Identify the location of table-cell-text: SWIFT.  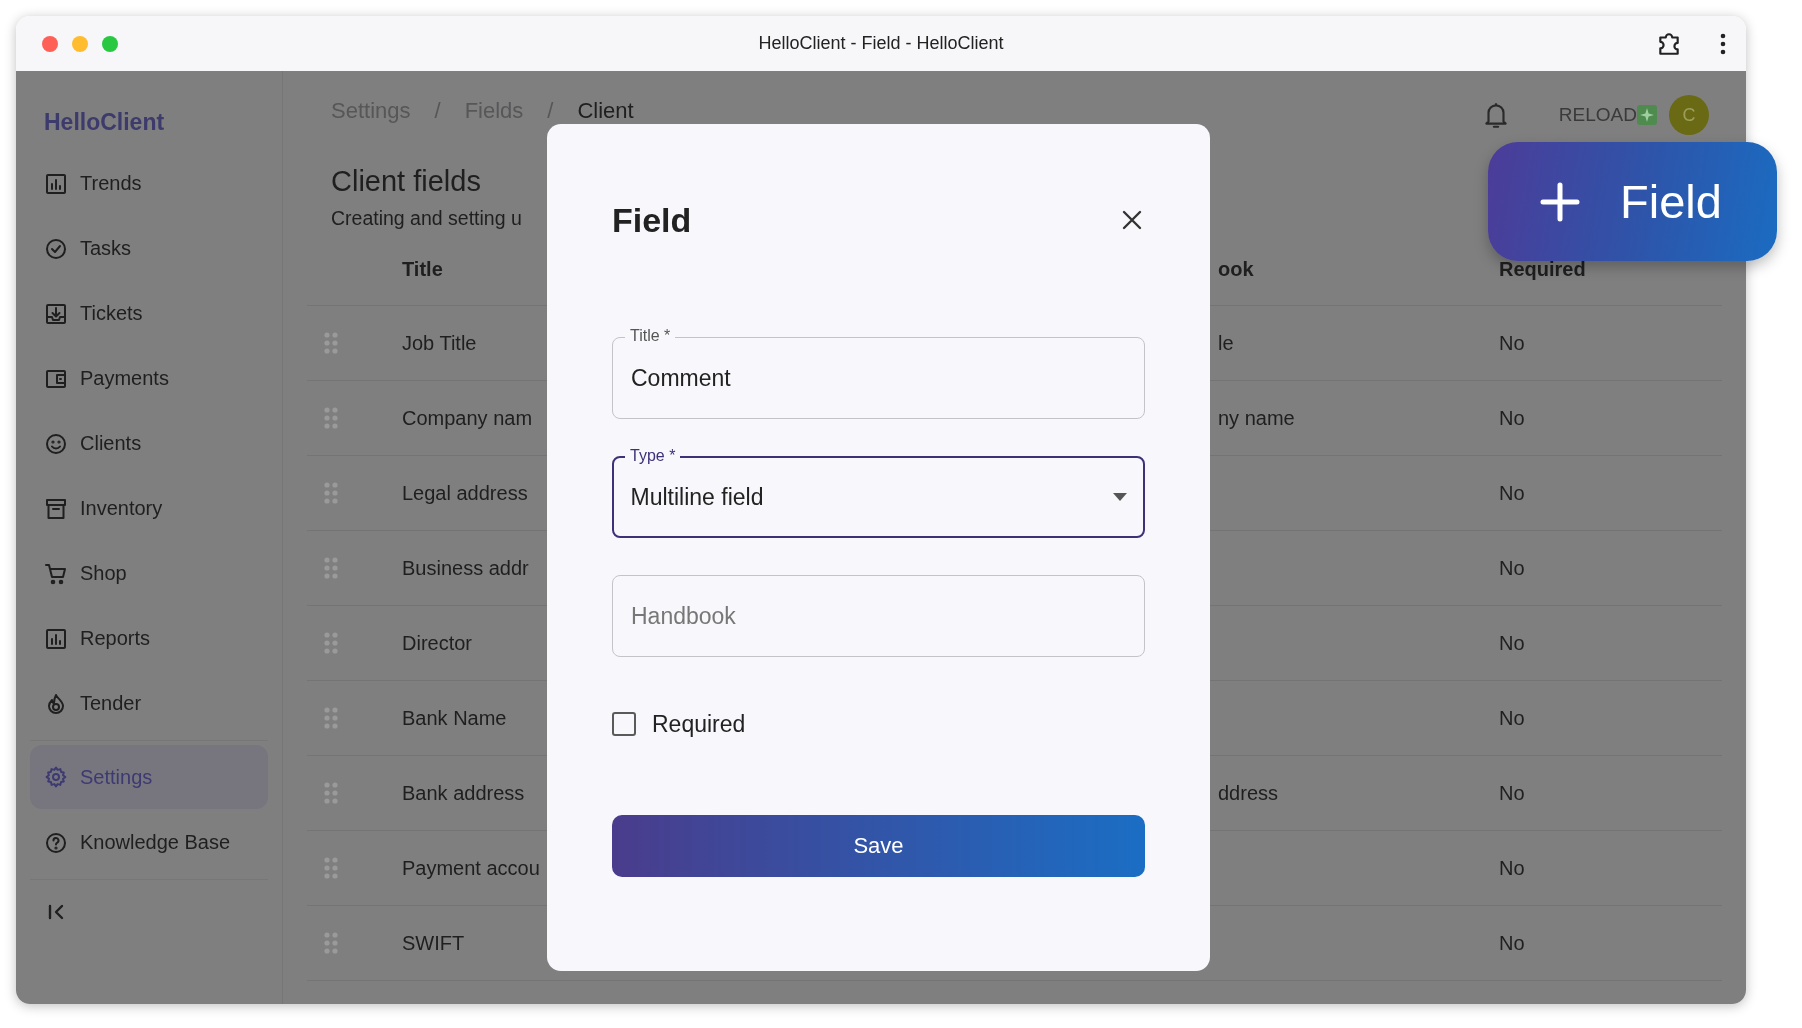
(434, 943).